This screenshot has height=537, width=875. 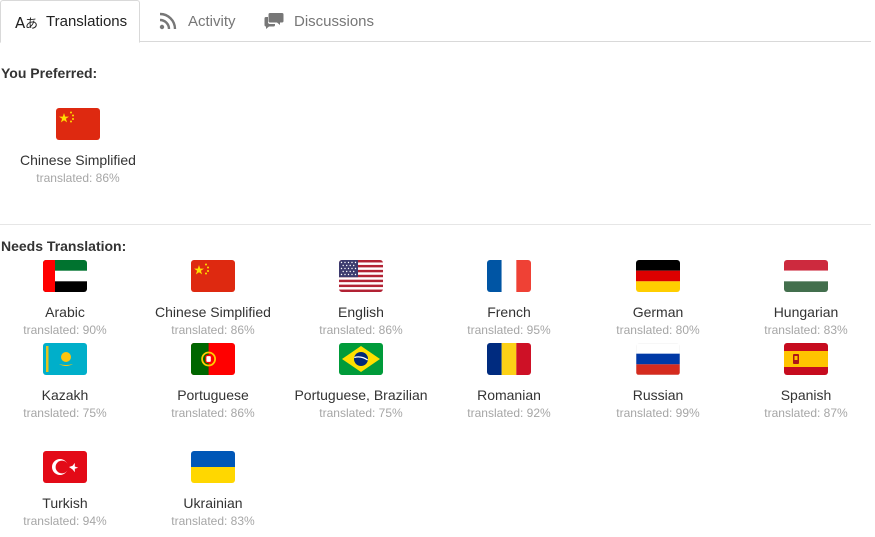 I want to click on tab-discussions: Discussions, so click(x=318, y=21).